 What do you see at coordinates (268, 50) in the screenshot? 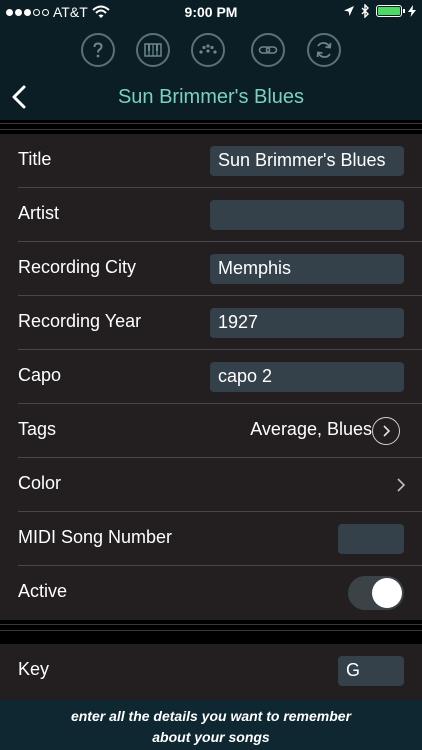
I see `link-icon` at bounding box center [268, 50].